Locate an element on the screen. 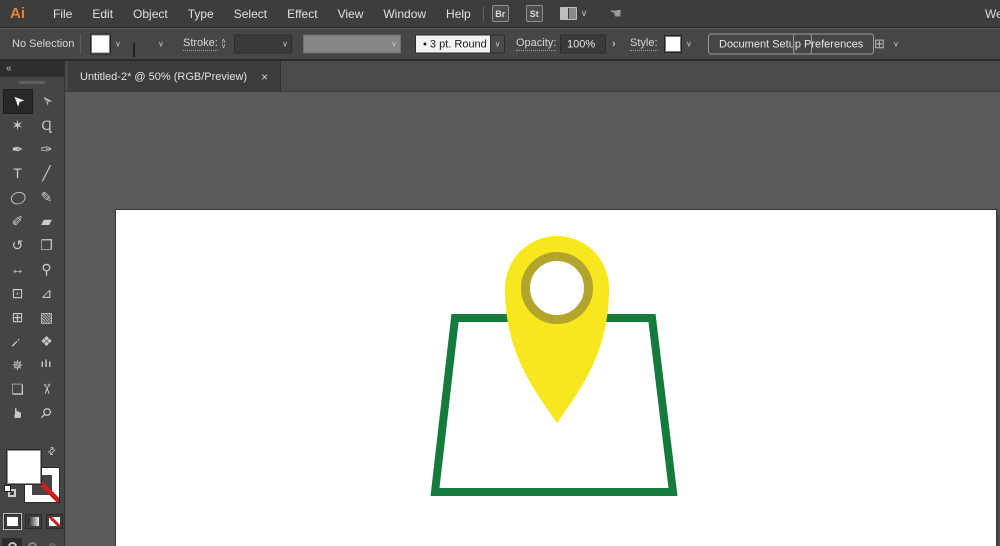 The width and height of the screenshot is (1000, 546). column-graph-tool: ılı is located at coordinates (47, 365).